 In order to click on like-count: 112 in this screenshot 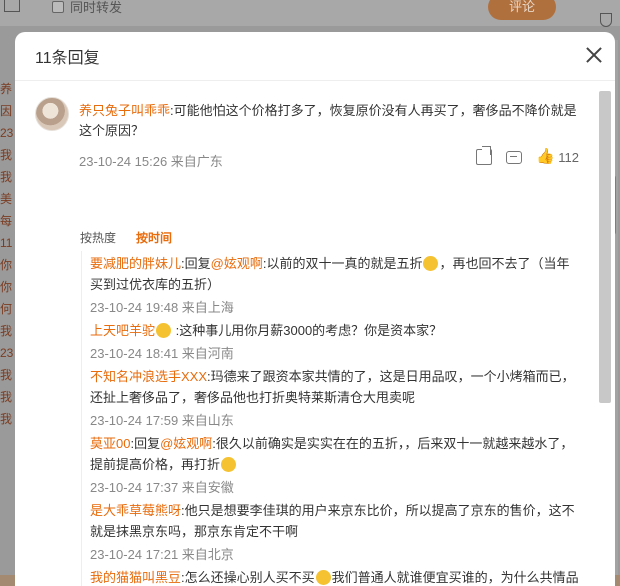, I will do `click(568, 157)`.